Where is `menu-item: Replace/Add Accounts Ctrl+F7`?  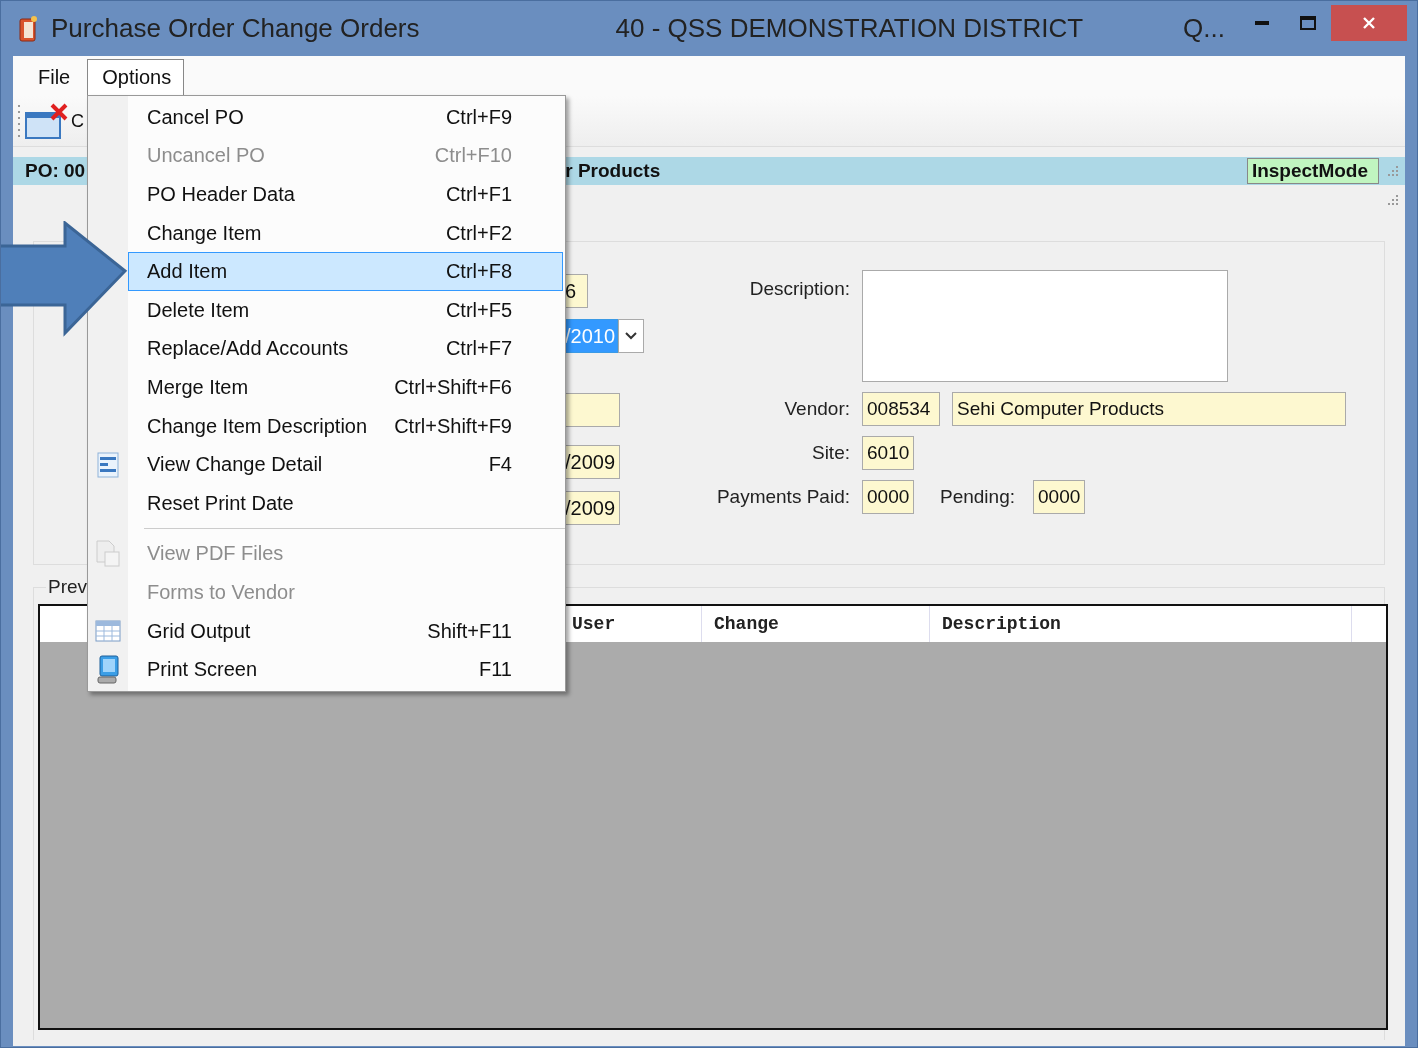 menu-item: Replace/Add Accounts Ctrl+F7 is located at coordinates (345, 349).